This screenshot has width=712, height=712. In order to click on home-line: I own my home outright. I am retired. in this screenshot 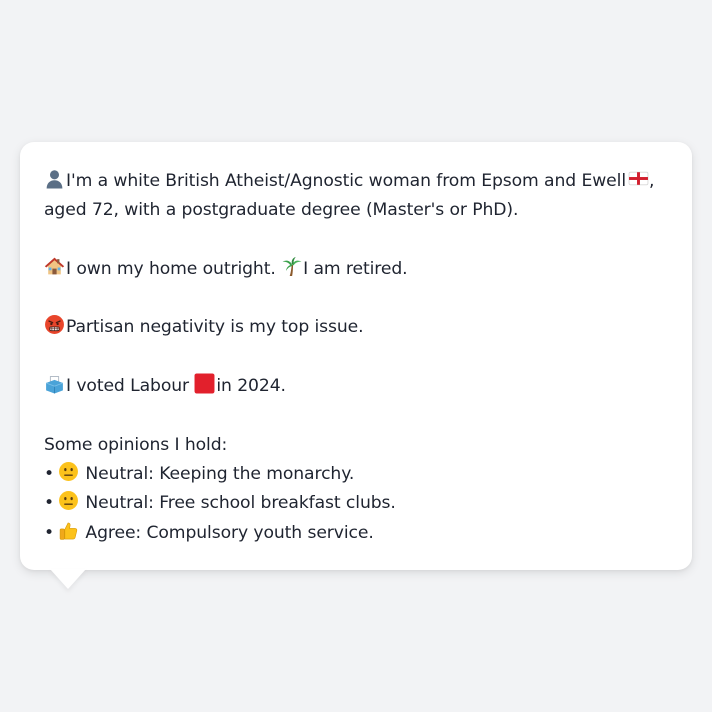, I will do `click(356, 269)`.